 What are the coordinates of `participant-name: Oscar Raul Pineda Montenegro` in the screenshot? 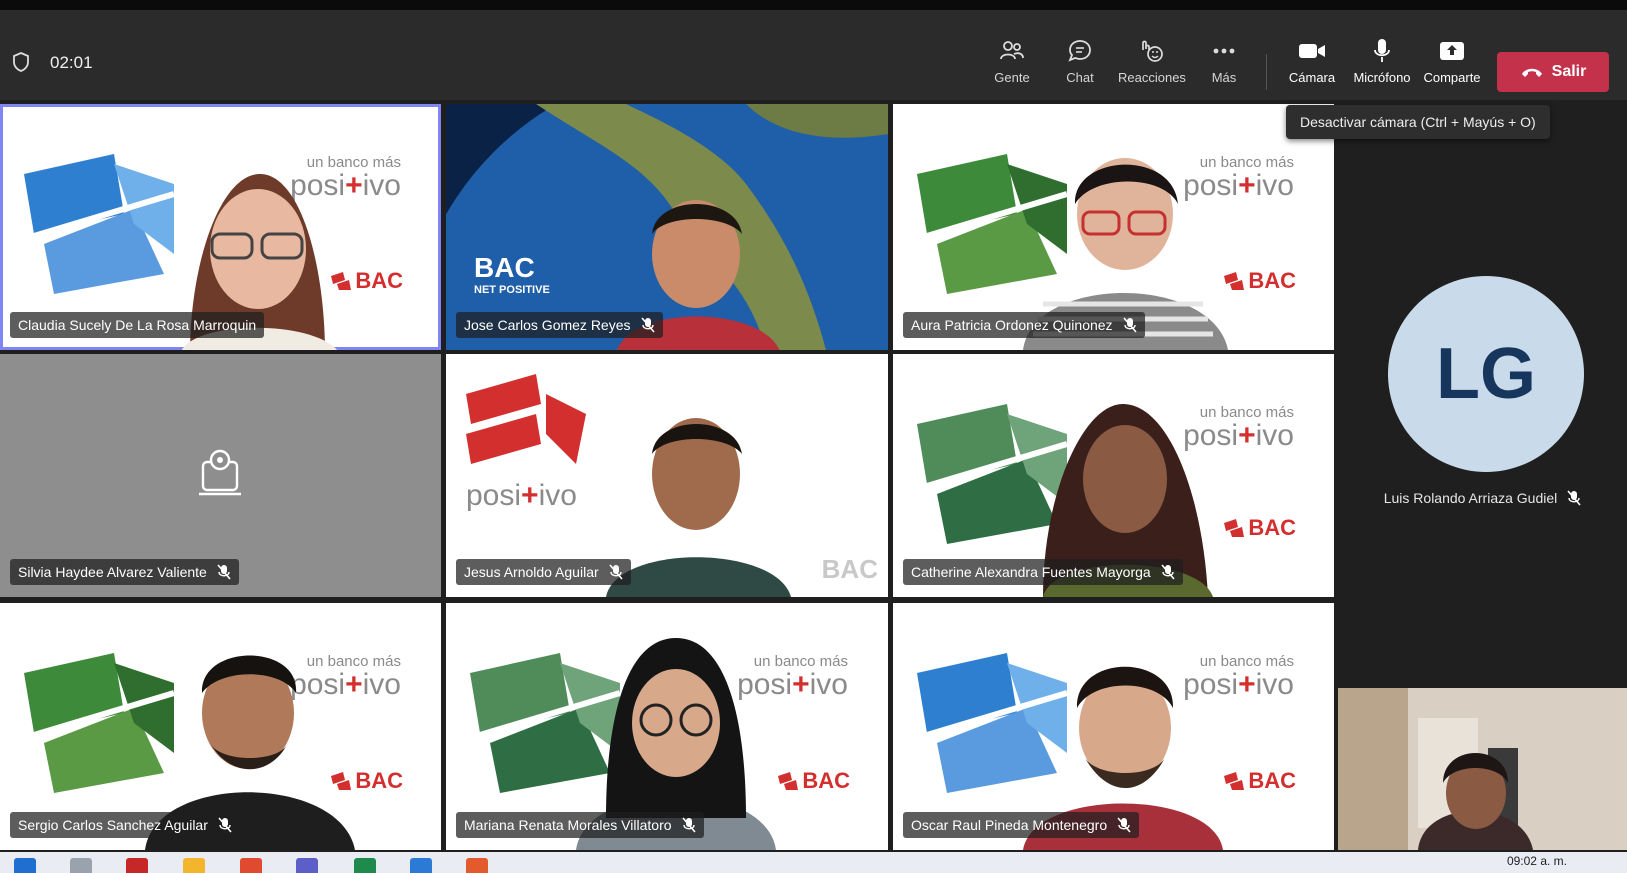 It's located at (1009, 825).